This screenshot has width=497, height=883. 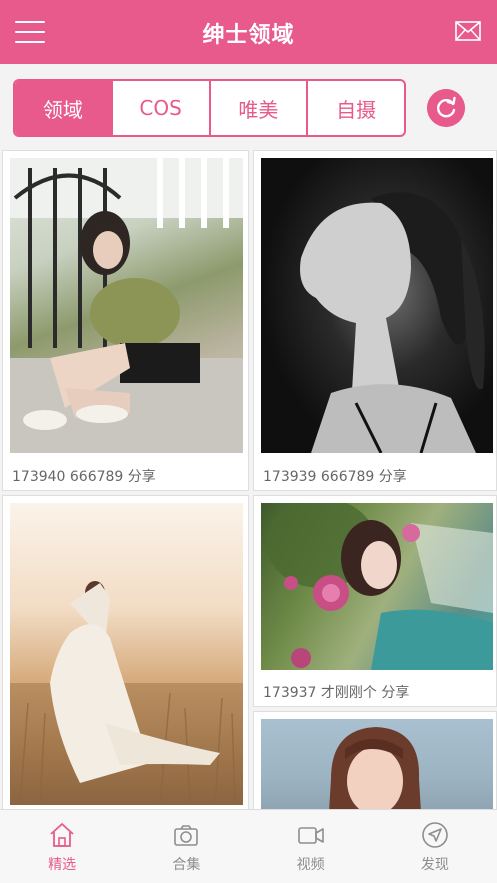 I want to click on mail-icon, so click(x=468, y=31).